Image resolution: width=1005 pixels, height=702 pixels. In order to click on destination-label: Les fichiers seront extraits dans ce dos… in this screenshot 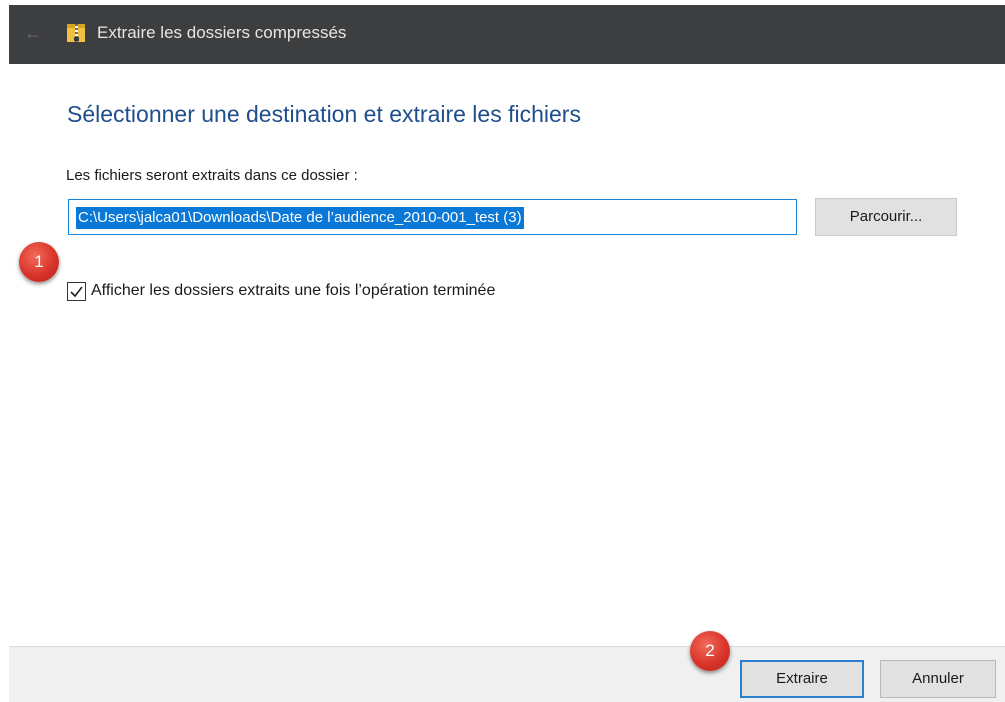, I will do `click(212, 175)`.